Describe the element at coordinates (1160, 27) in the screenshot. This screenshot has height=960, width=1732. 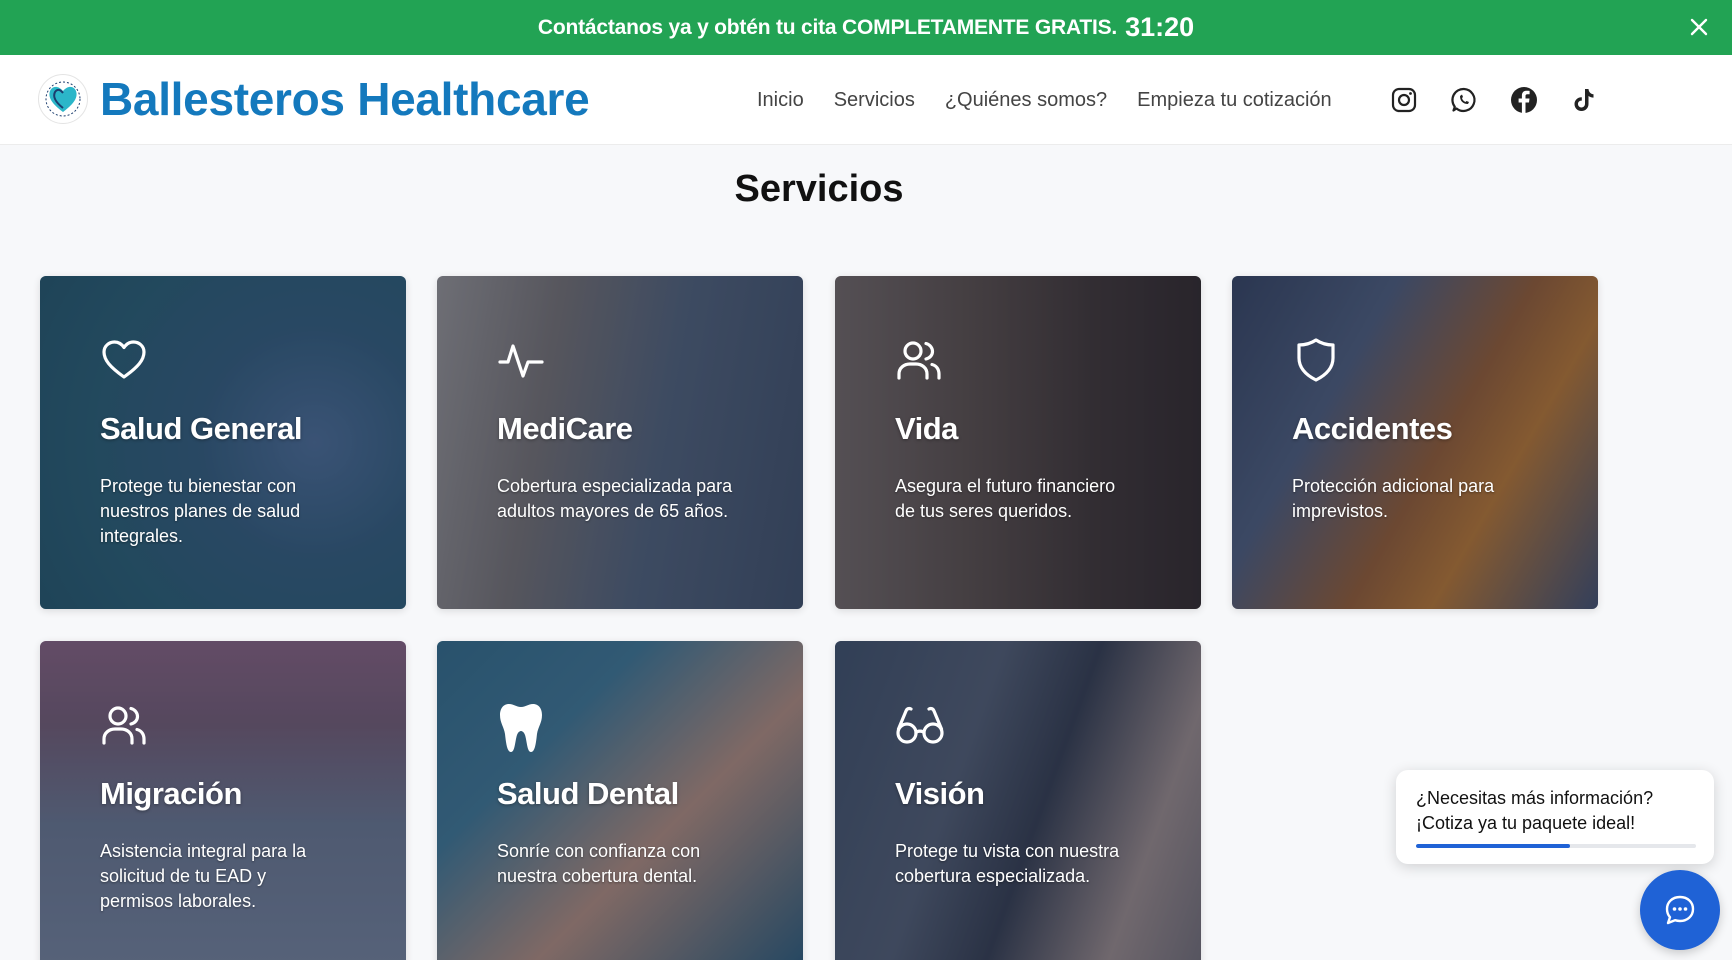
I see `promo-timer: 31:20` at that location.